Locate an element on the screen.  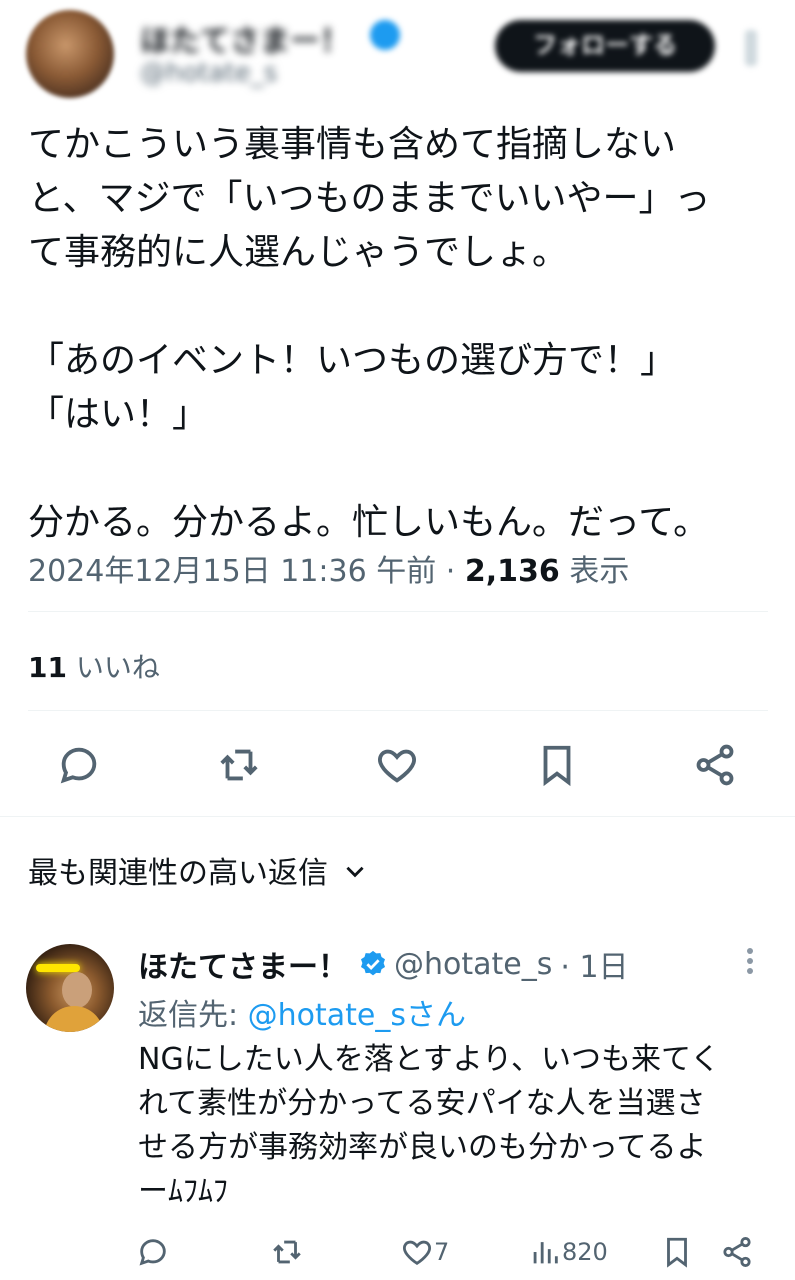
reply-view-count: 820 is located at coordinates (585, 1252).